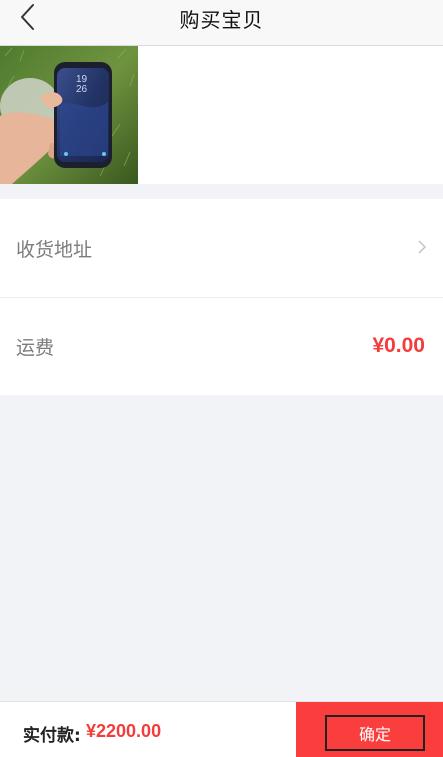 This screenshot has width=443, height=757. What do you see at coordinates (124, 731) in the screenshot?
I see `pay-amount: ¥2200.00` at bounding box center [124, 731].